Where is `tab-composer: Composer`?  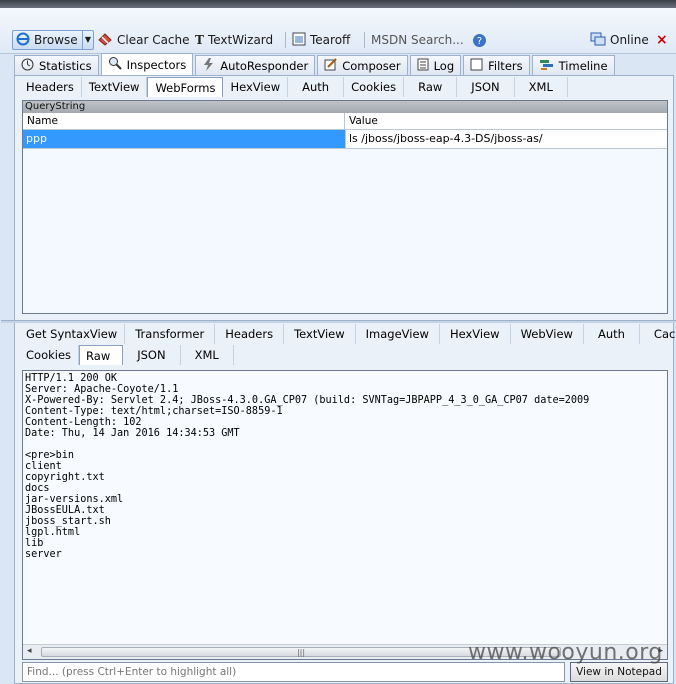 tab-composer: Composer is located at coordinates (362, 65).